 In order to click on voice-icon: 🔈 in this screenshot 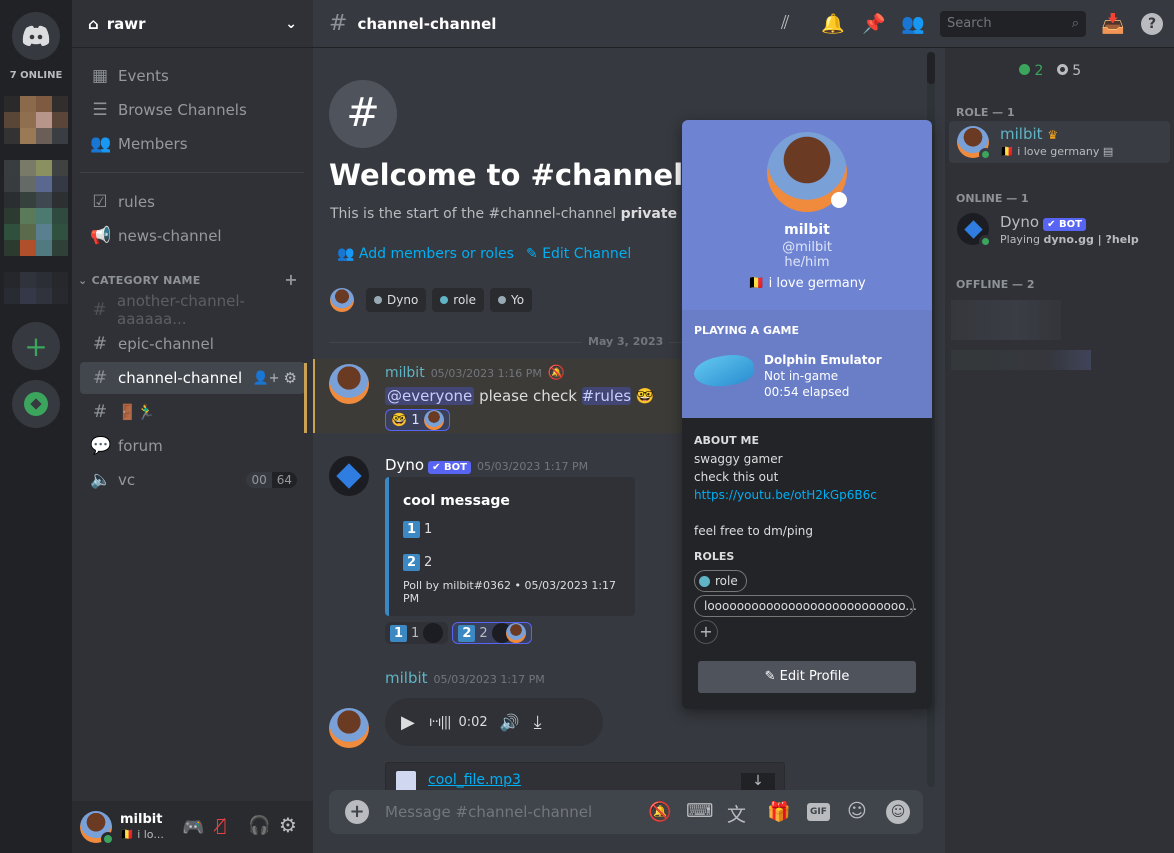, I will do `click(101, 480)`.